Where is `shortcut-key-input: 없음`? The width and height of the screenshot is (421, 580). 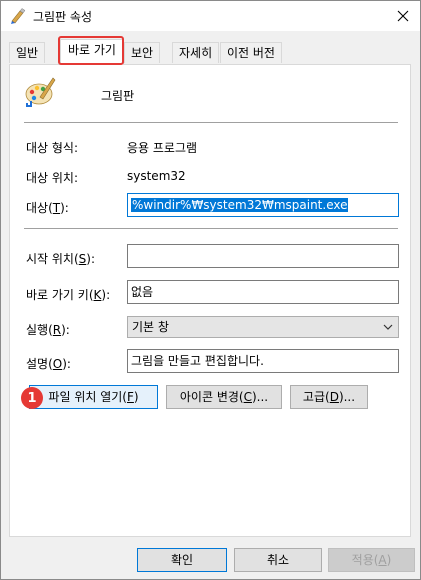
shortcut-key-input: 없음 is located at coordinates (263, 292).